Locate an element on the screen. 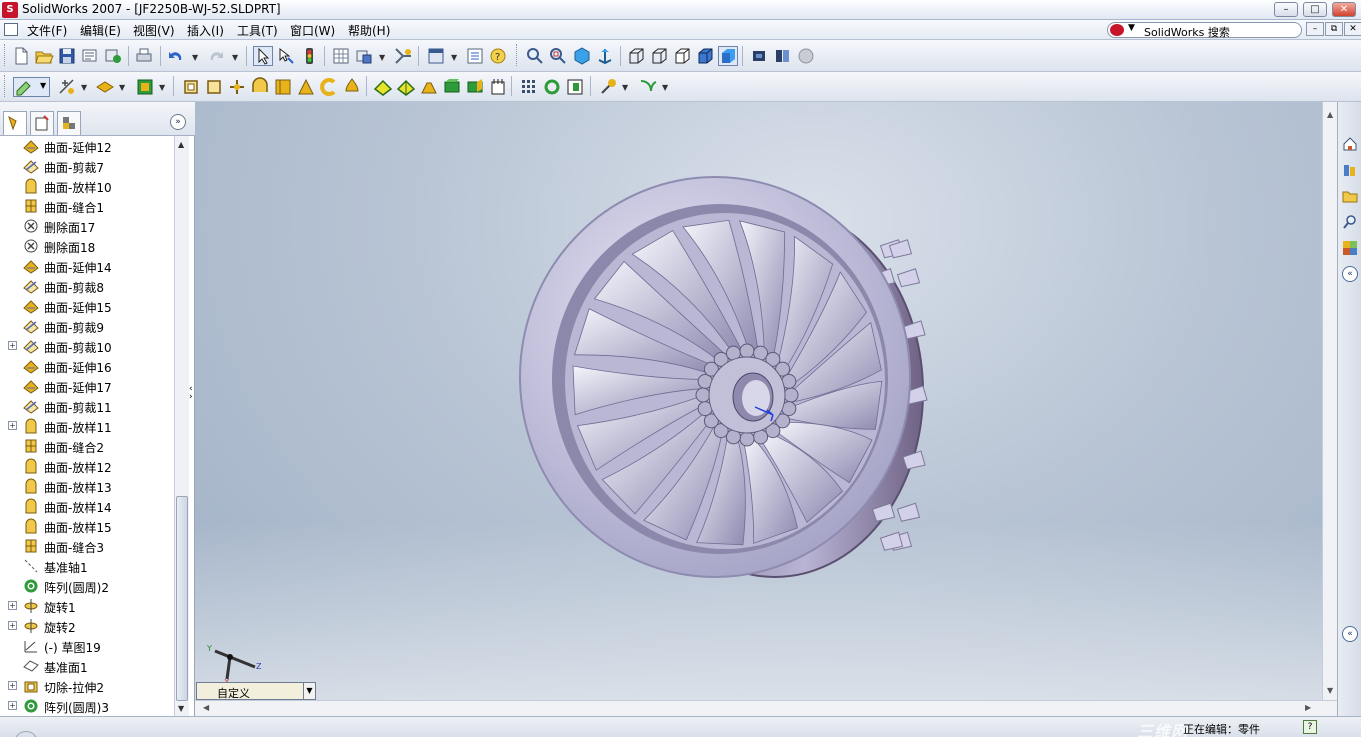 The image size is (1361, 737). boundary-surface-icon is located at coordinates (283, 87).